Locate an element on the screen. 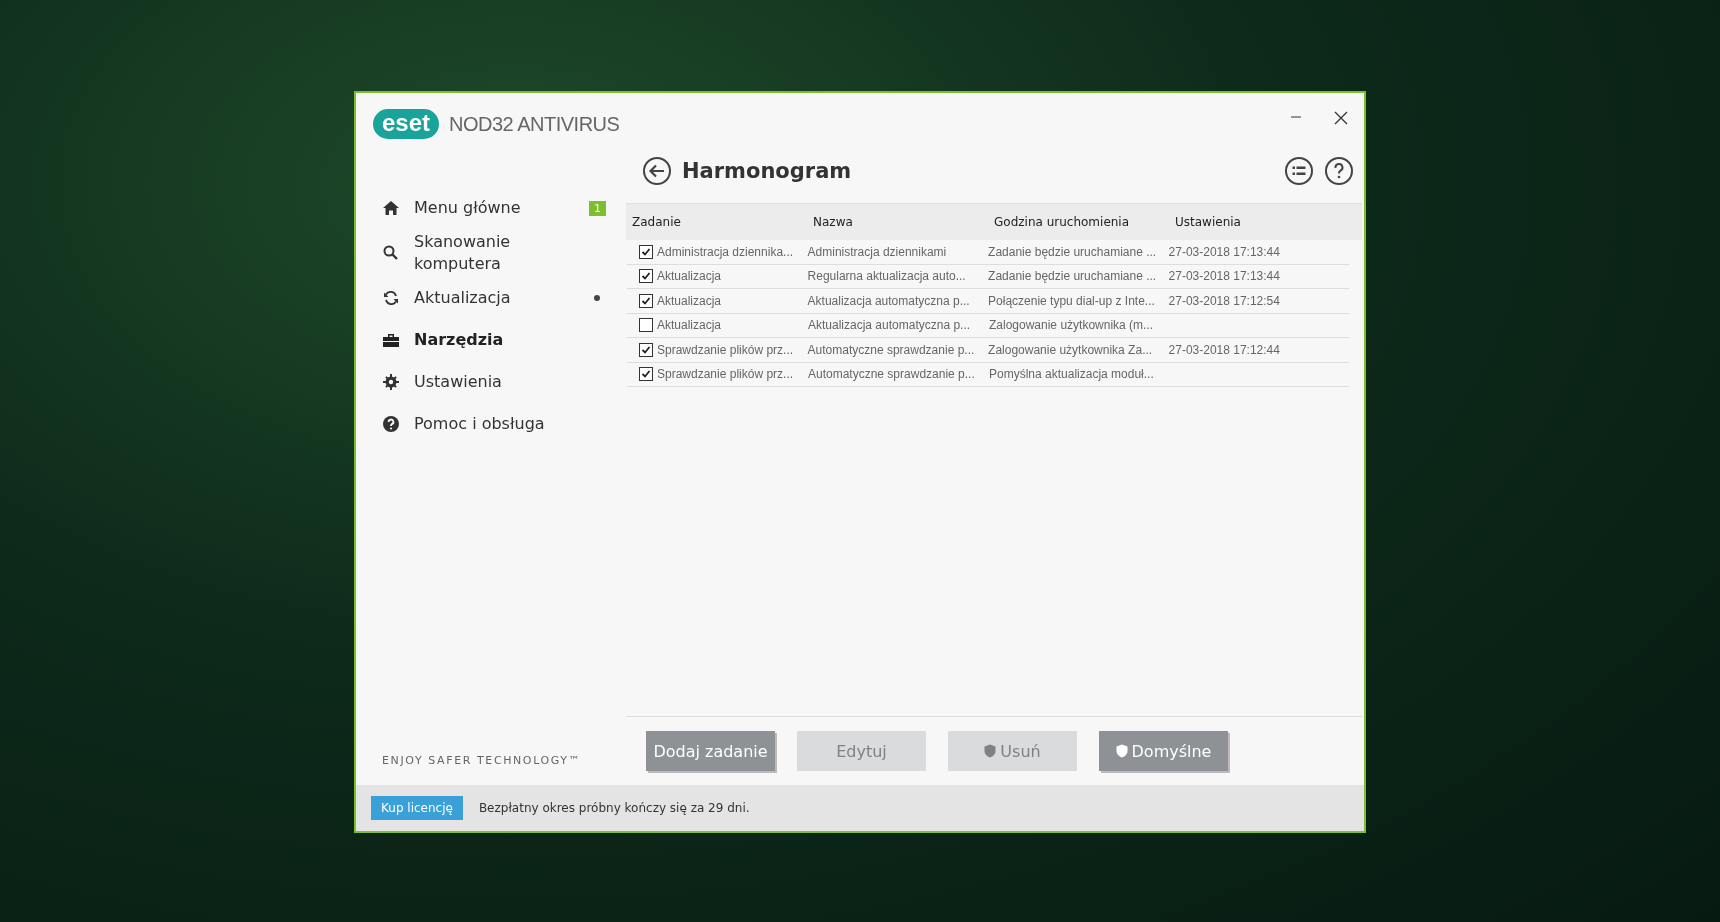  settings-icon is located at coordinates (391, 382).